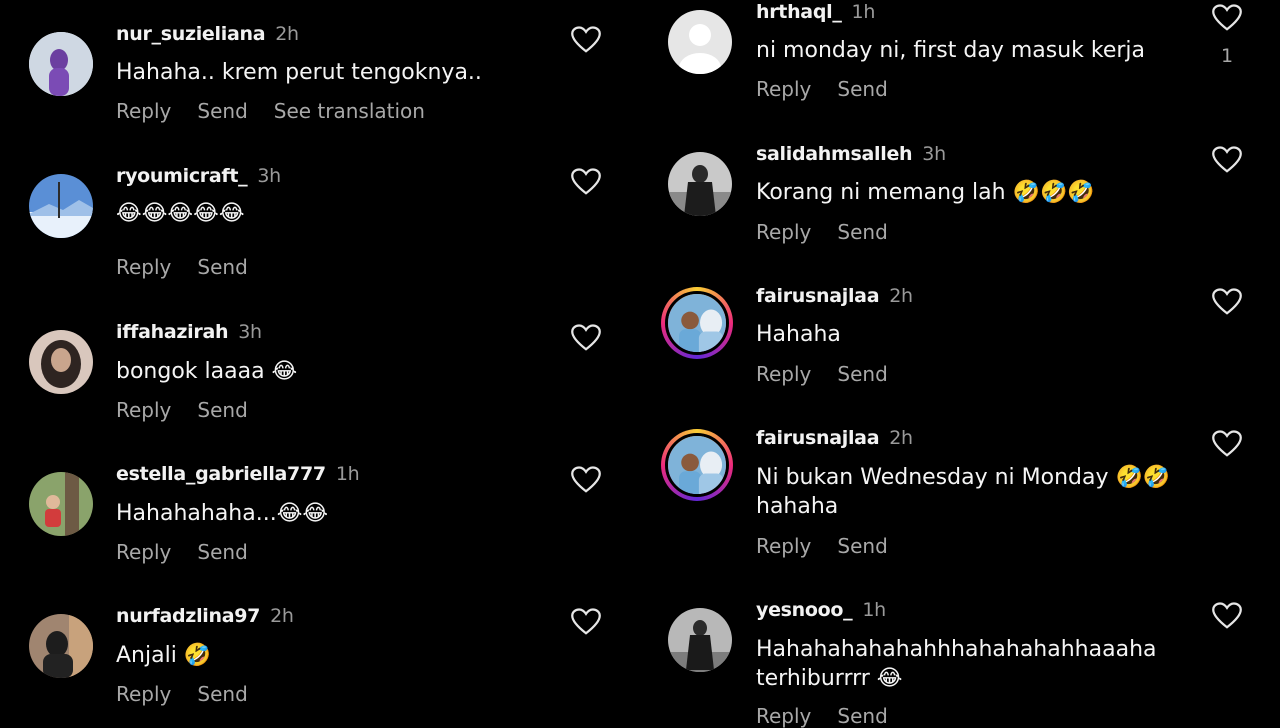  What do you see at coordinates (222, 513) in the screenshot?
I see `comment-text: Hahahahaha...😂😂` at bounding box center [222, 513].